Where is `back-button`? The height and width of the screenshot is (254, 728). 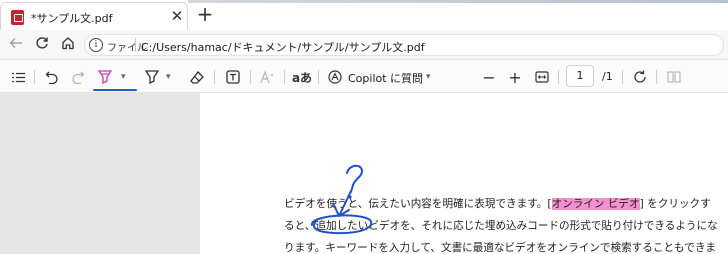 back-button is located at coordinates (16, 45).